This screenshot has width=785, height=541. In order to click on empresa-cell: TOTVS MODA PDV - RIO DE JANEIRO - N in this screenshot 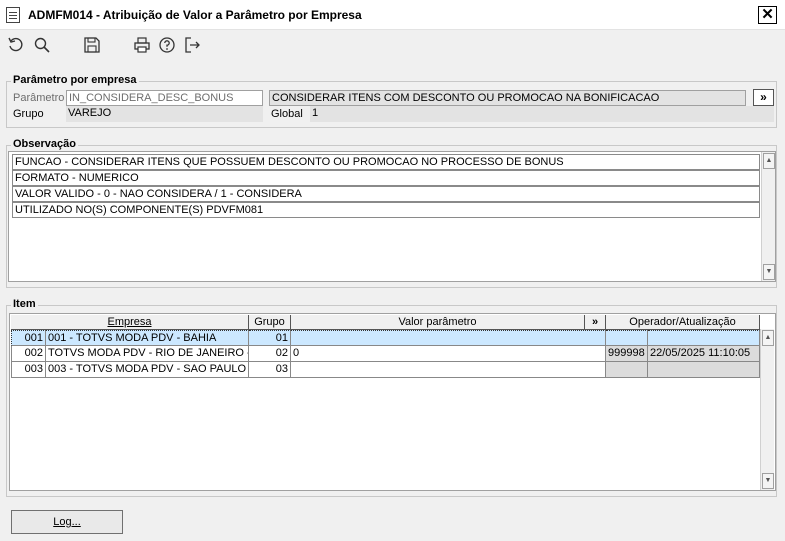, I will do `click(147, 354)`.